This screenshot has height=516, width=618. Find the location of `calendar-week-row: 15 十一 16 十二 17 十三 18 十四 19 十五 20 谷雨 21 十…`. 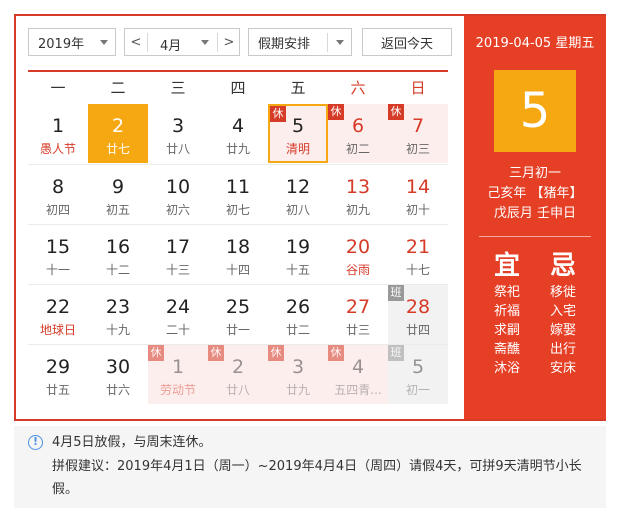

calendar-week-row: 15 十一 16 十二 17 十三 18 十四 19 十五 20 谷雨 21 十… is located at coordinates (238, 254).